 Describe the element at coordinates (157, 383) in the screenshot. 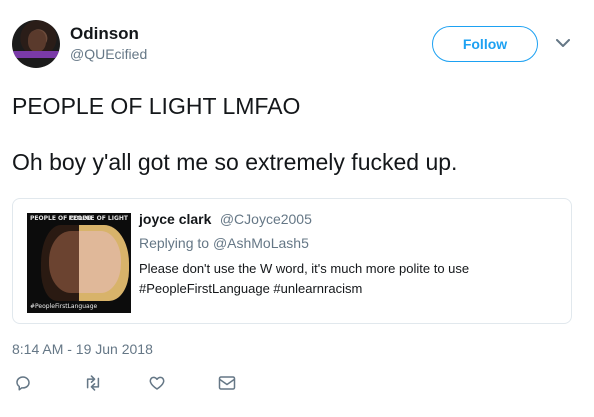

I see `like-icon` at that location.